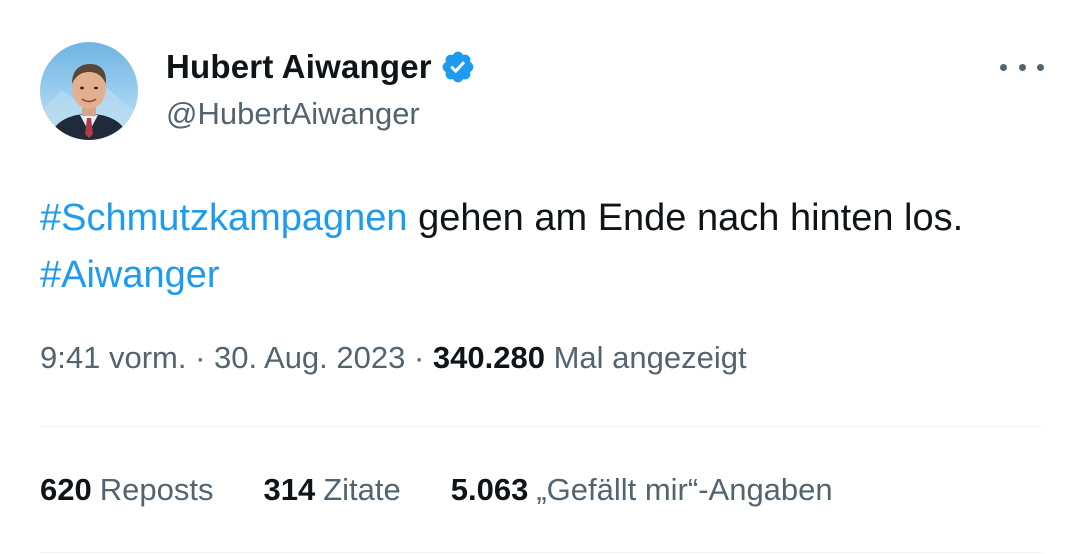  Describe the element at coordinates (299, 67) in the screenshot. I see `author-display-name: Hubert Aiwanger` at that location.